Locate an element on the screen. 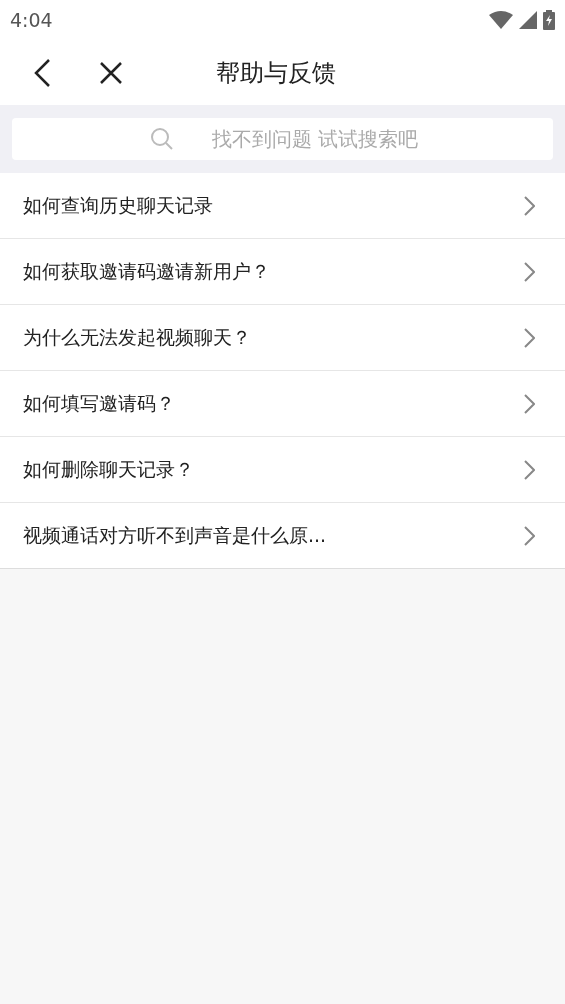 The image size is (565, 1004). page-title: 帮助与反馈 is located at coordinates (276, 73).